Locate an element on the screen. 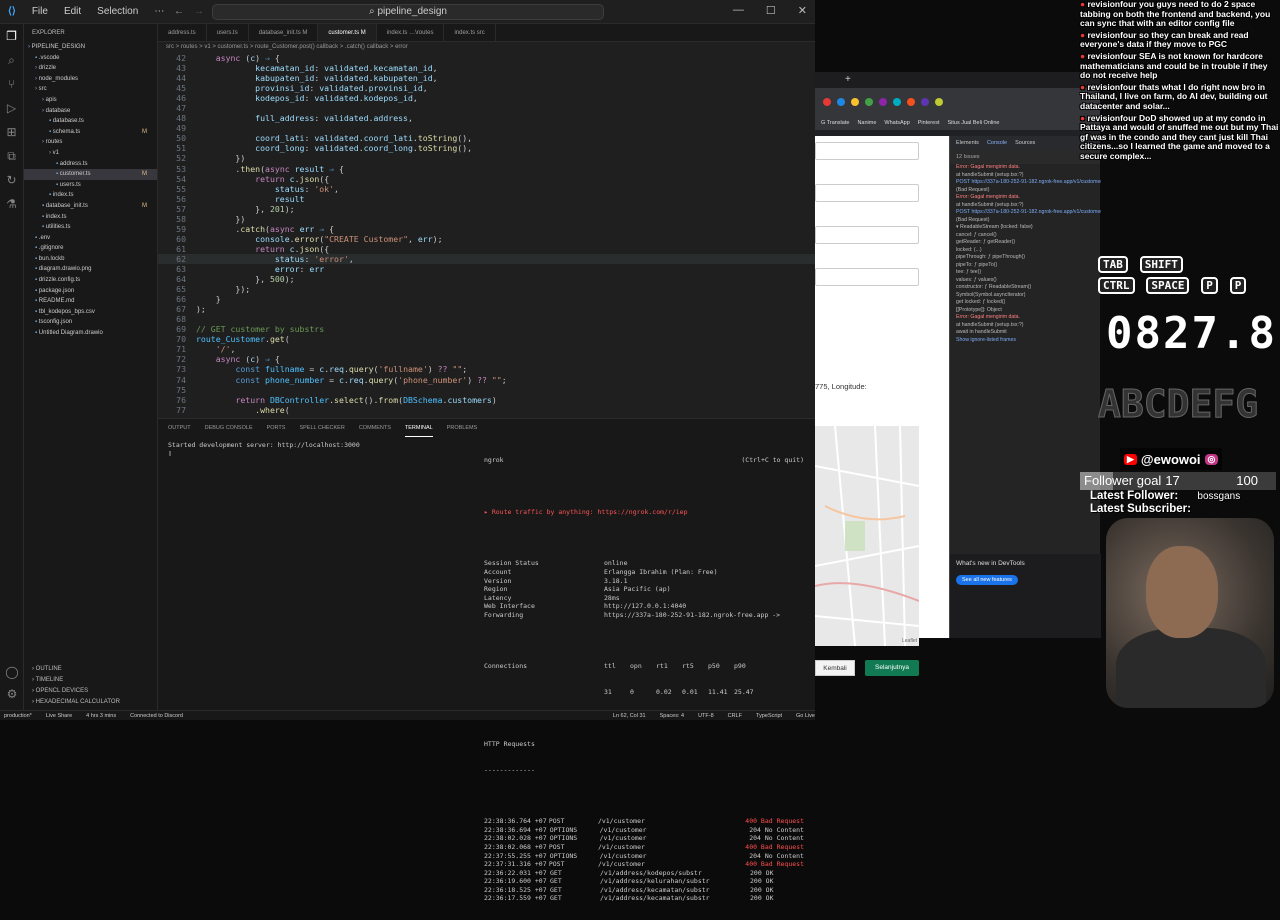 The image size is (1280, 920). code-line: 57 }, 201); is located at coordinates (486, 209).